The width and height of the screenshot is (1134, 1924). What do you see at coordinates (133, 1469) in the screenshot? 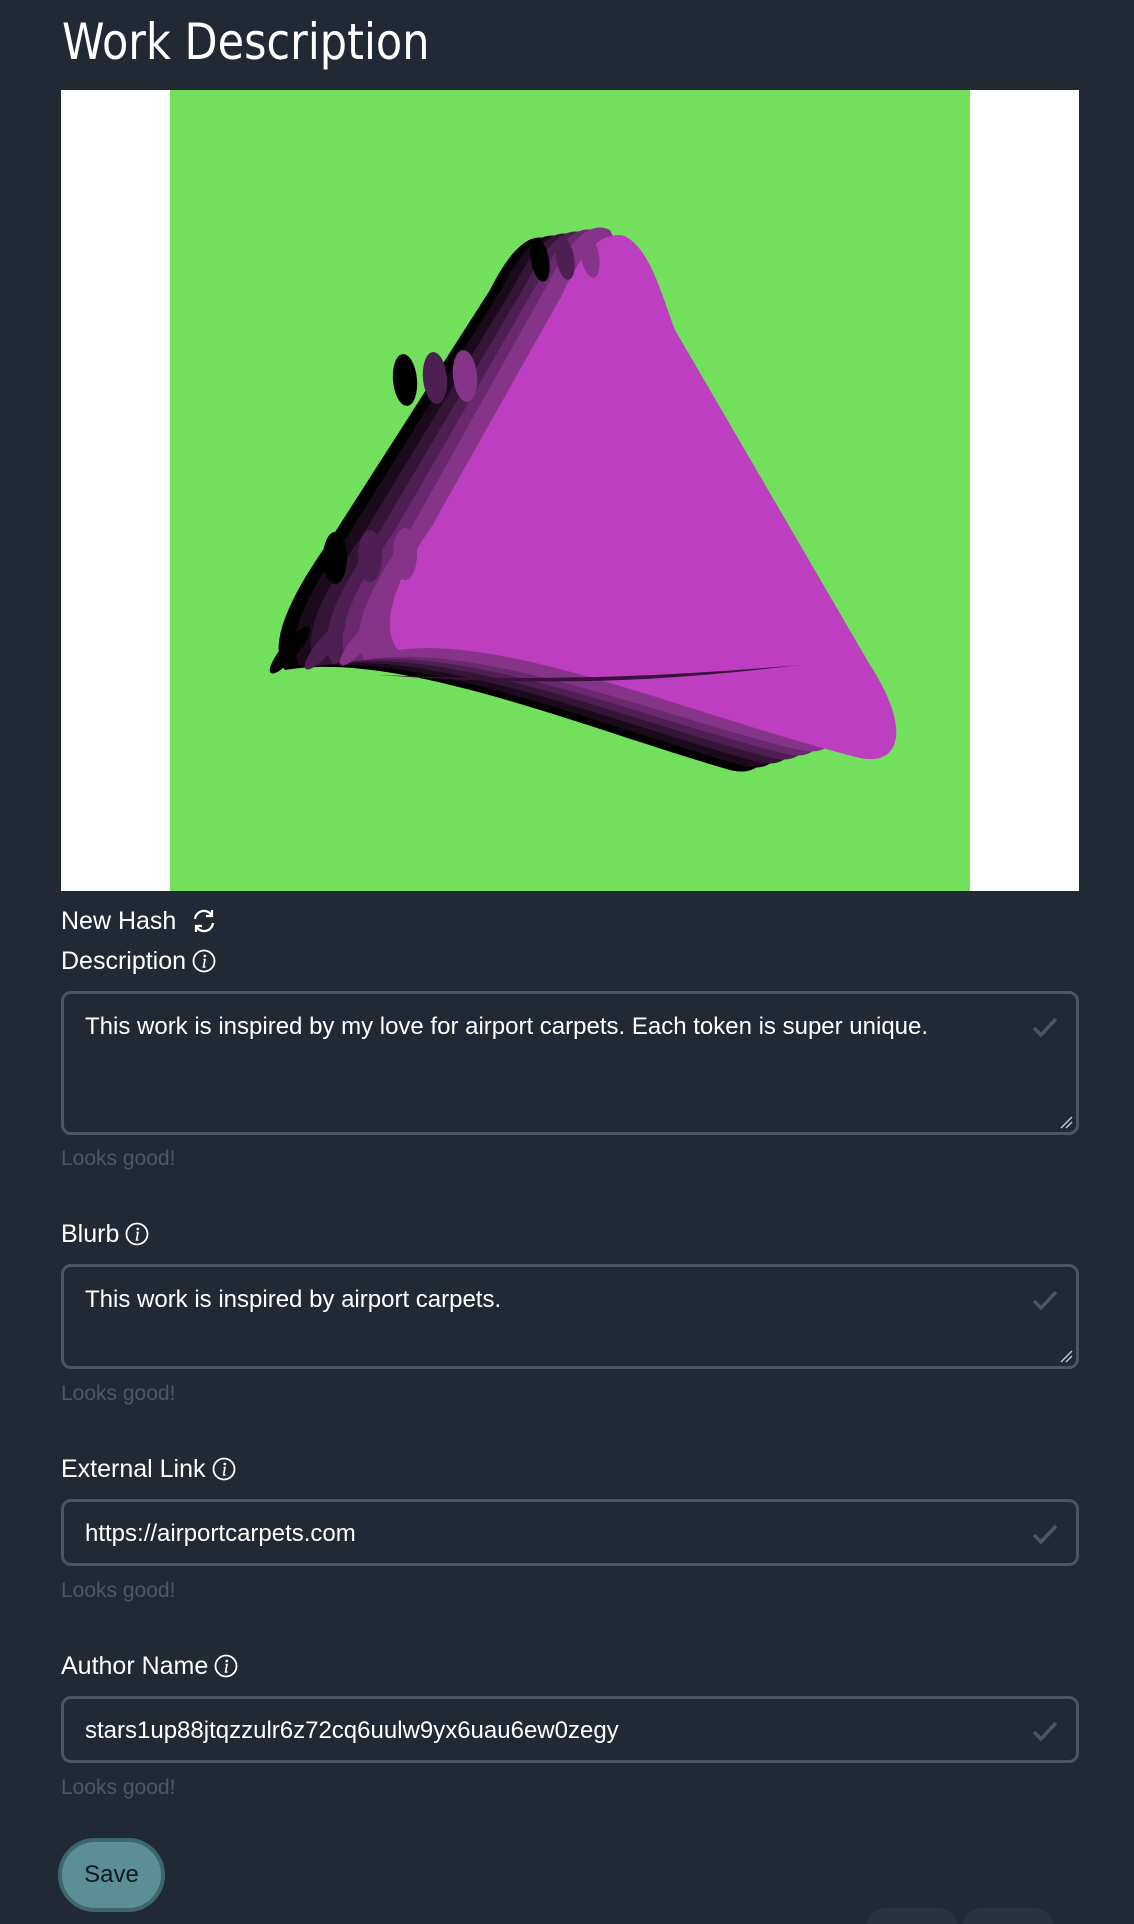
I see `external-link-label-text: External Link` at bounding box center [133, 1469].